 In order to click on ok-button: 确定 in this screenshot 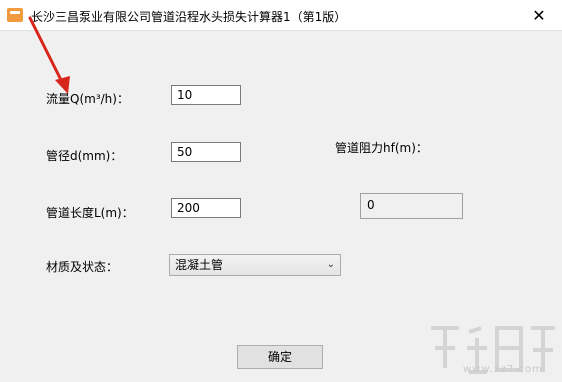, I will do `click(280, 357)`.